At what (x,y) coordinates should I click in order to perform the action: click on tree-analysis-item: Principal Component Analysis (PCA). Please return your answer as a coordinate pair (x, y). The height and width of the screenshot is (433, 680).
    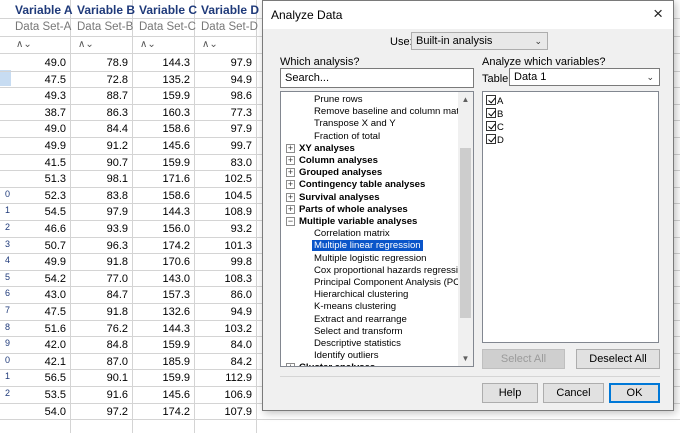
    Looking at the image, I should click on (392, 283).